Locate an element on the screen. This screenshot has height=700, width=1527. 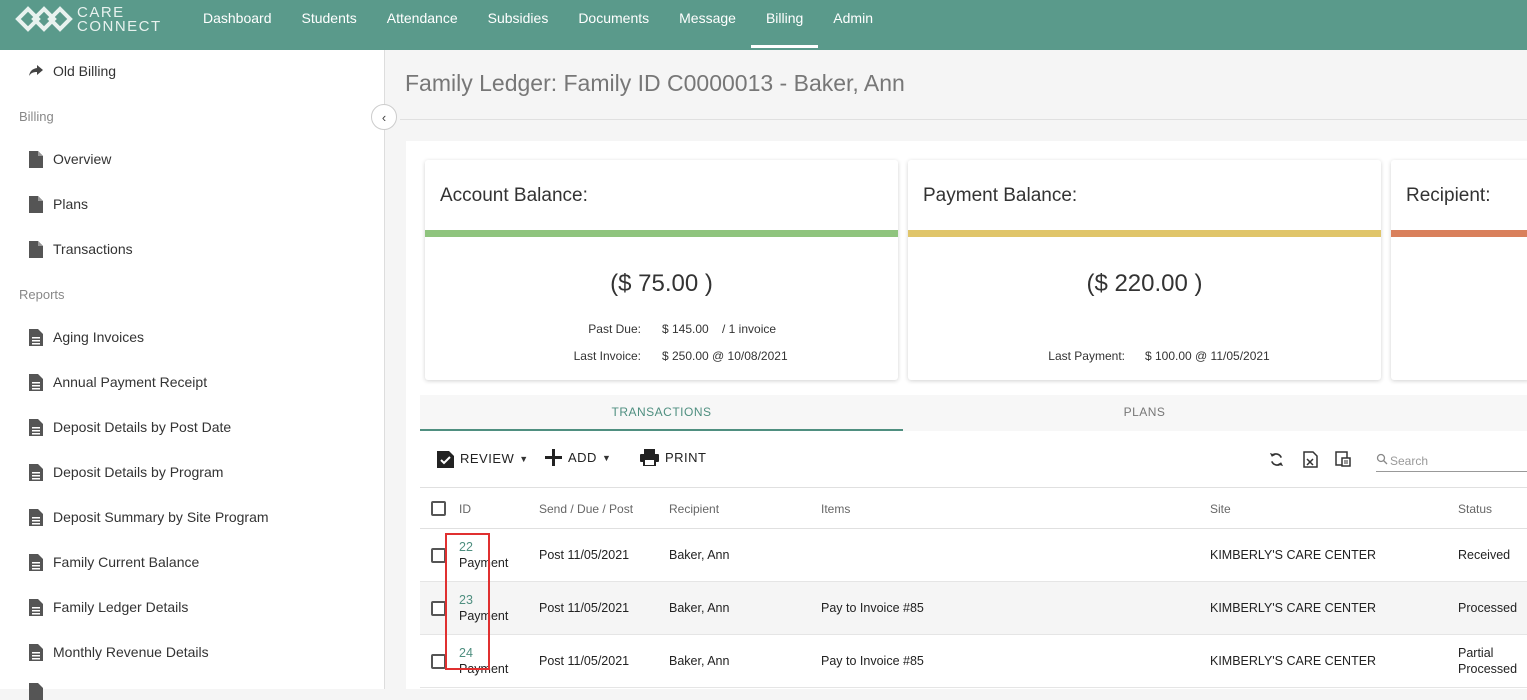
sidebar-item-monthly-revenue-details: Monthly Revenue Details is located at coordinates (118, 652).